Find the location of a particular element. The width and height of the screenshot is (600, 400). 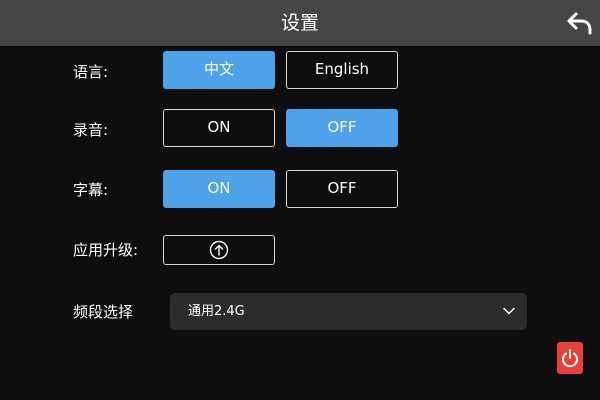

language-label: 语言: is located at coordinates (91, 72).